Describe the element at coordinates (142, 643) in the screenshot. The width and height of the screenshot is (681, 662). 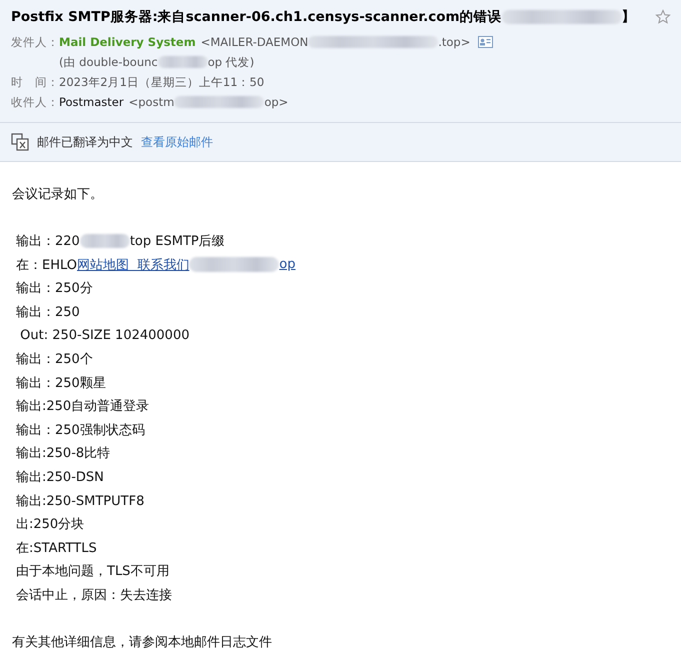
I see `body-text: 有关其他详细信息，请参阅本地邮件日志文件` at that location.